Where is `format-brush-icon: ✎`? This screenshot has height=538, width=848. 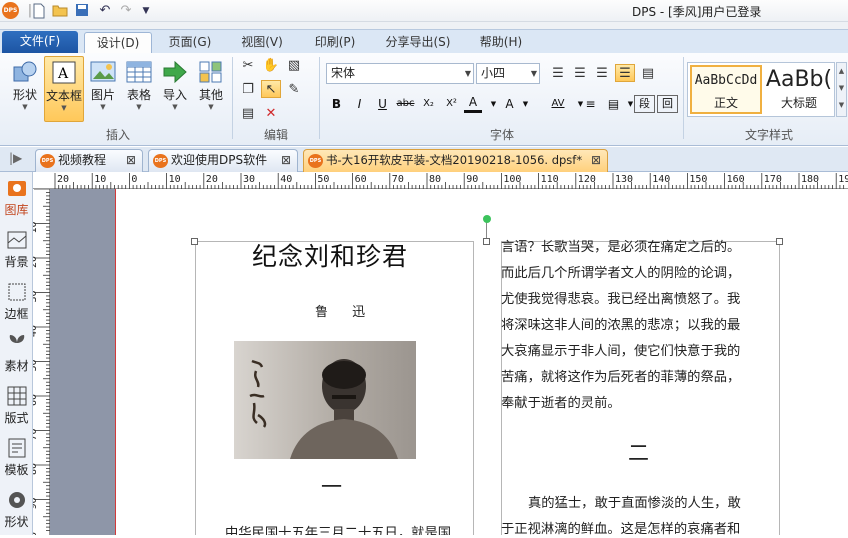 format-brush-icon: ✎ is located at coordinates (294, 90).